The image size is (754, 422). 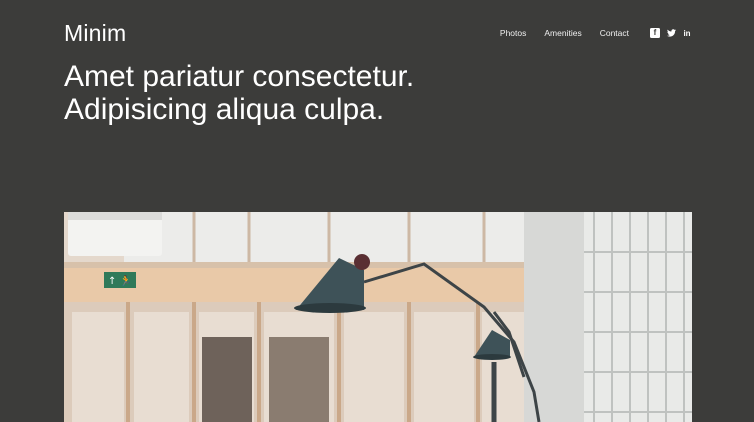 What do you see at coordinates (120, 280) in the screenshot?
I see `exit-sign-text: ↑ 🏃` at bounding box center [120, 280].